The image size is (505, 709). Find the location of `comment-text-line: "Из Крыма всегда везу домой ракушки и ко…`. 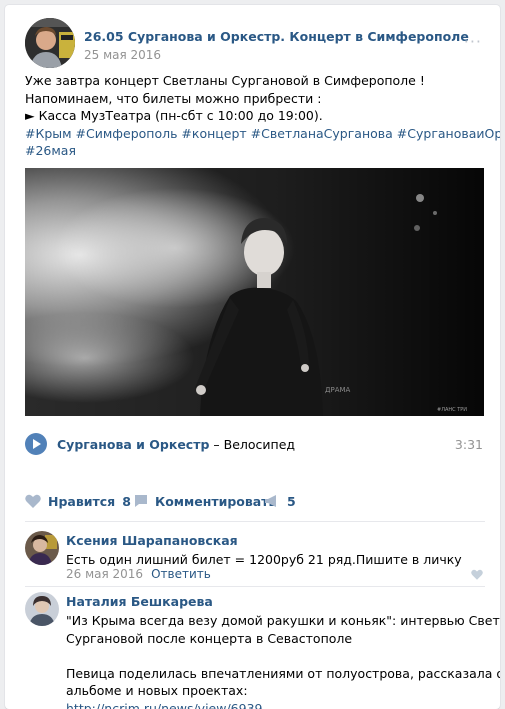

comment-text-line: "Из Крыма всегда везу домой ракушки и ко… is located at coordinates (283, 620).